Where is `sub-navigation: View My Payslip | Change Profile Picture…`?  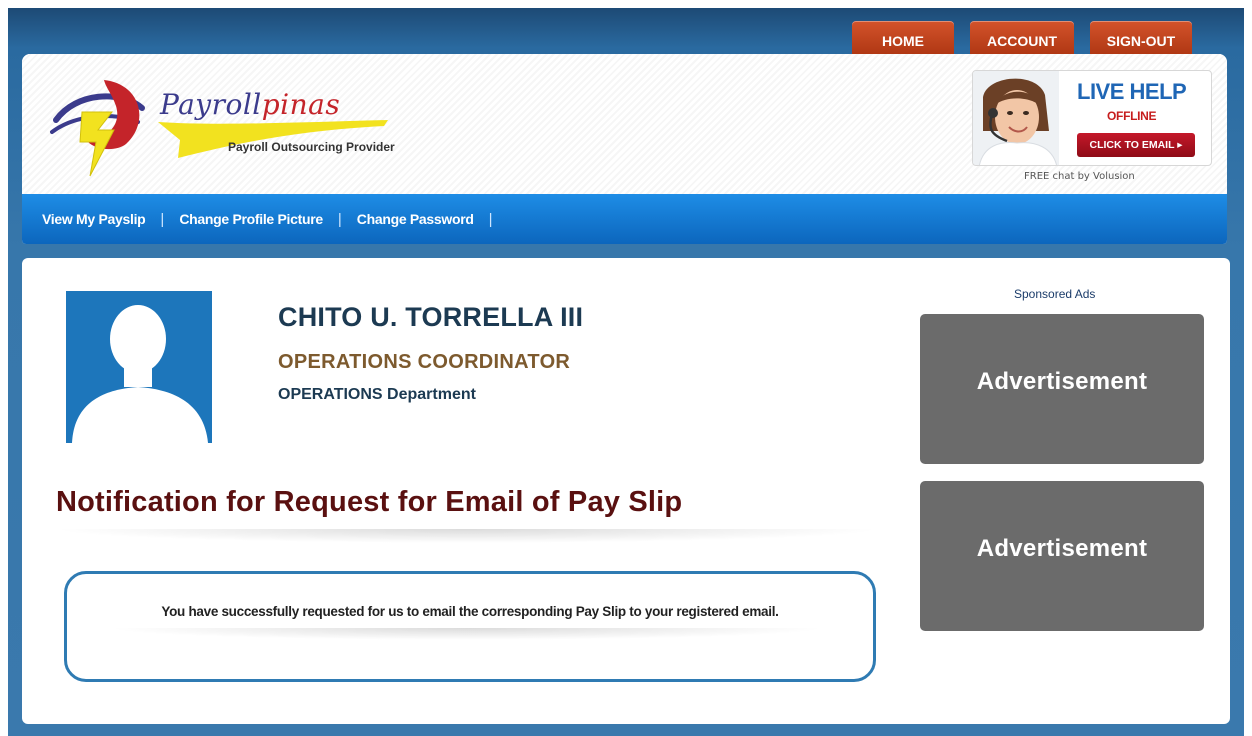
sub-navigation: View My Payslip | Change Profile Picture… is located at coordinates (624, 219).